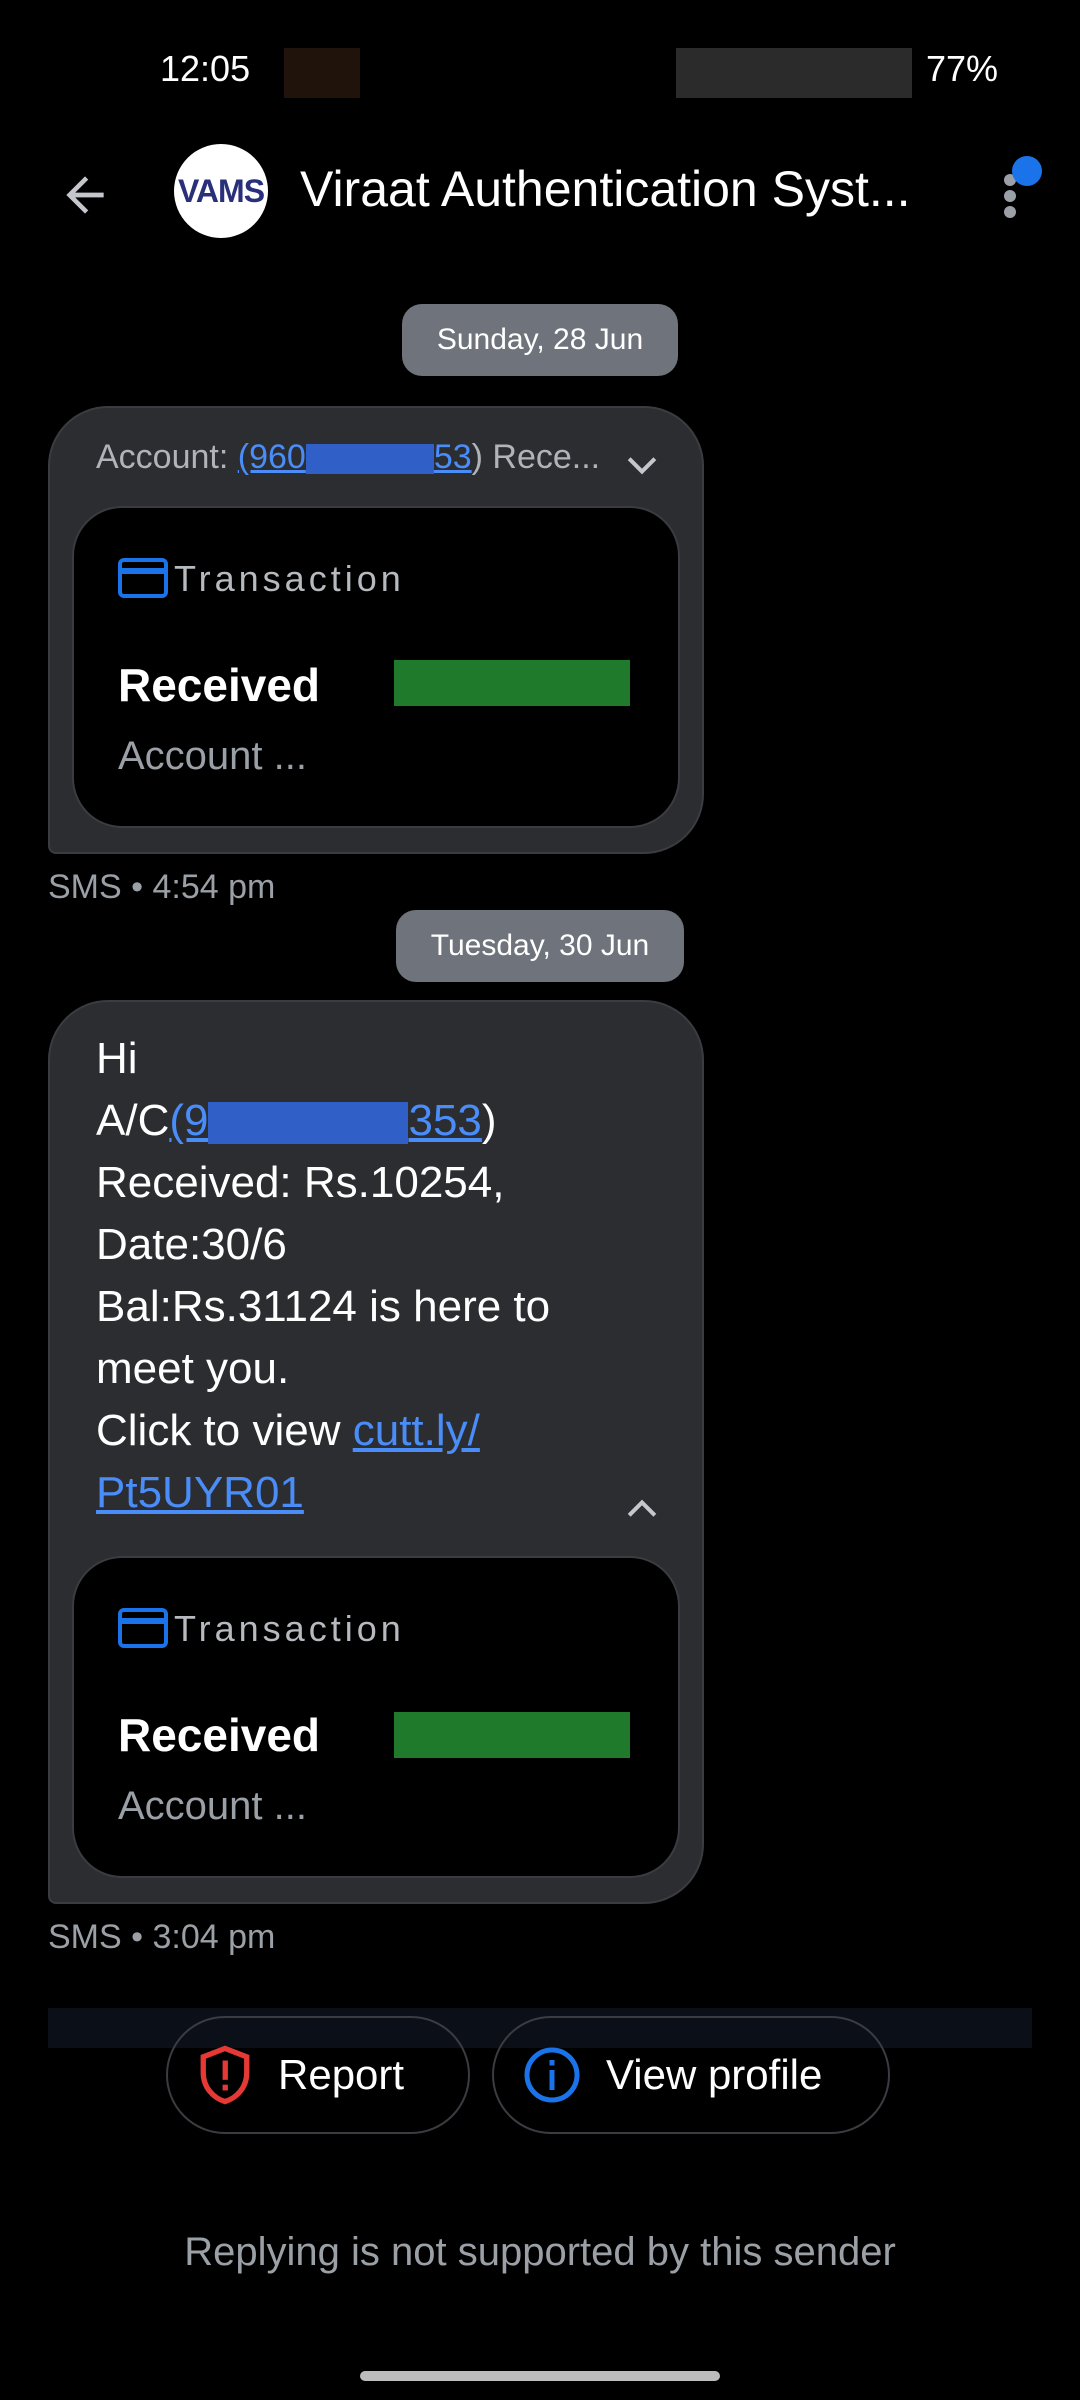  I want to click on status-time: 12:05, so click(205, 68).